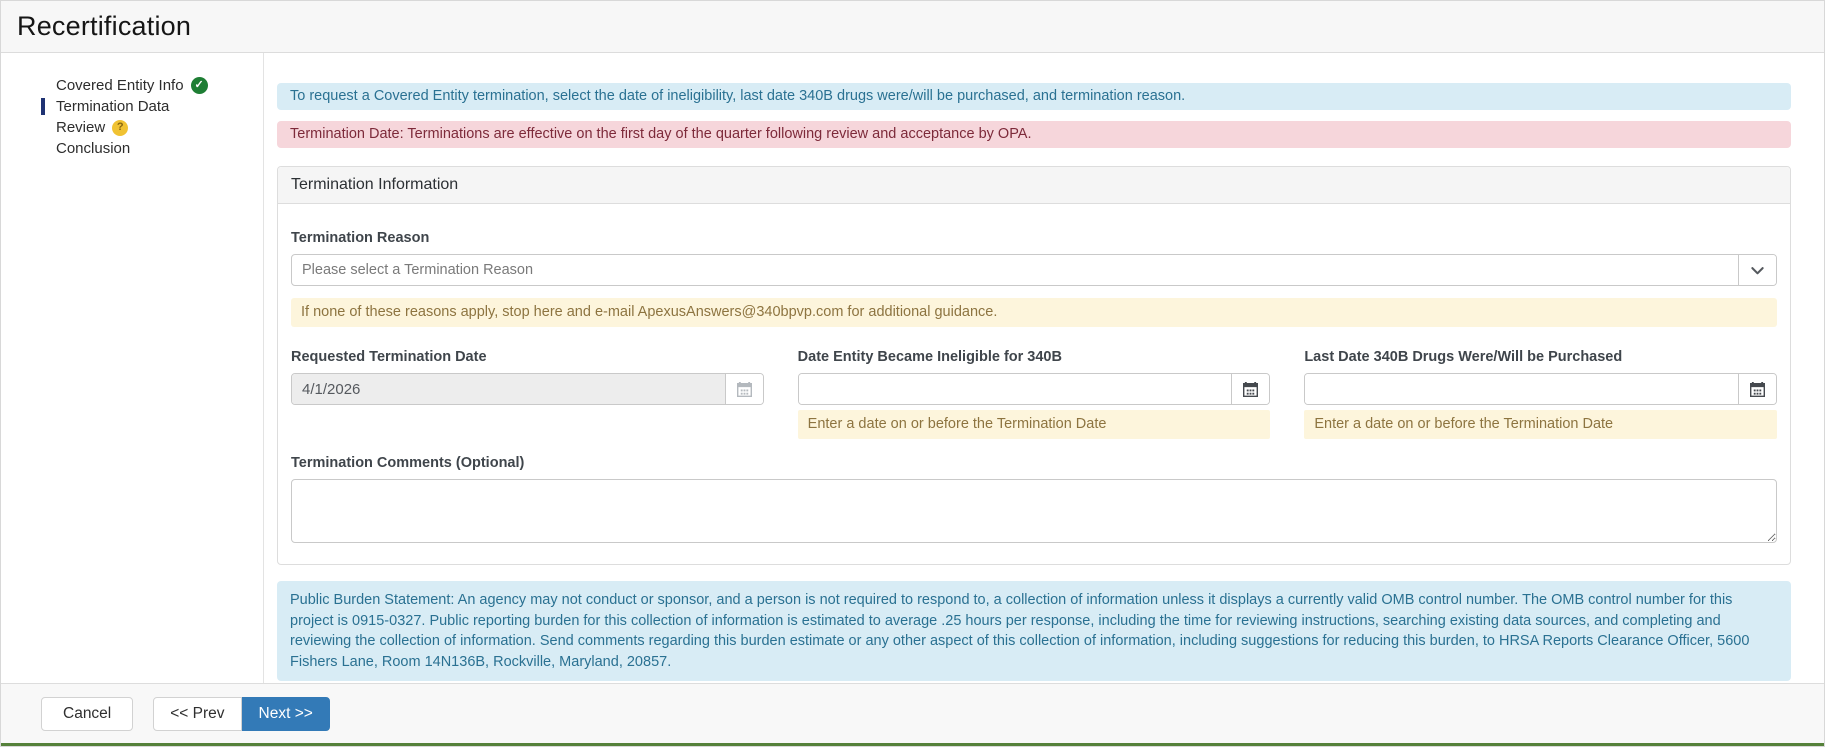  I want to click on panel-title: Termination Information, so click(1034, 185).